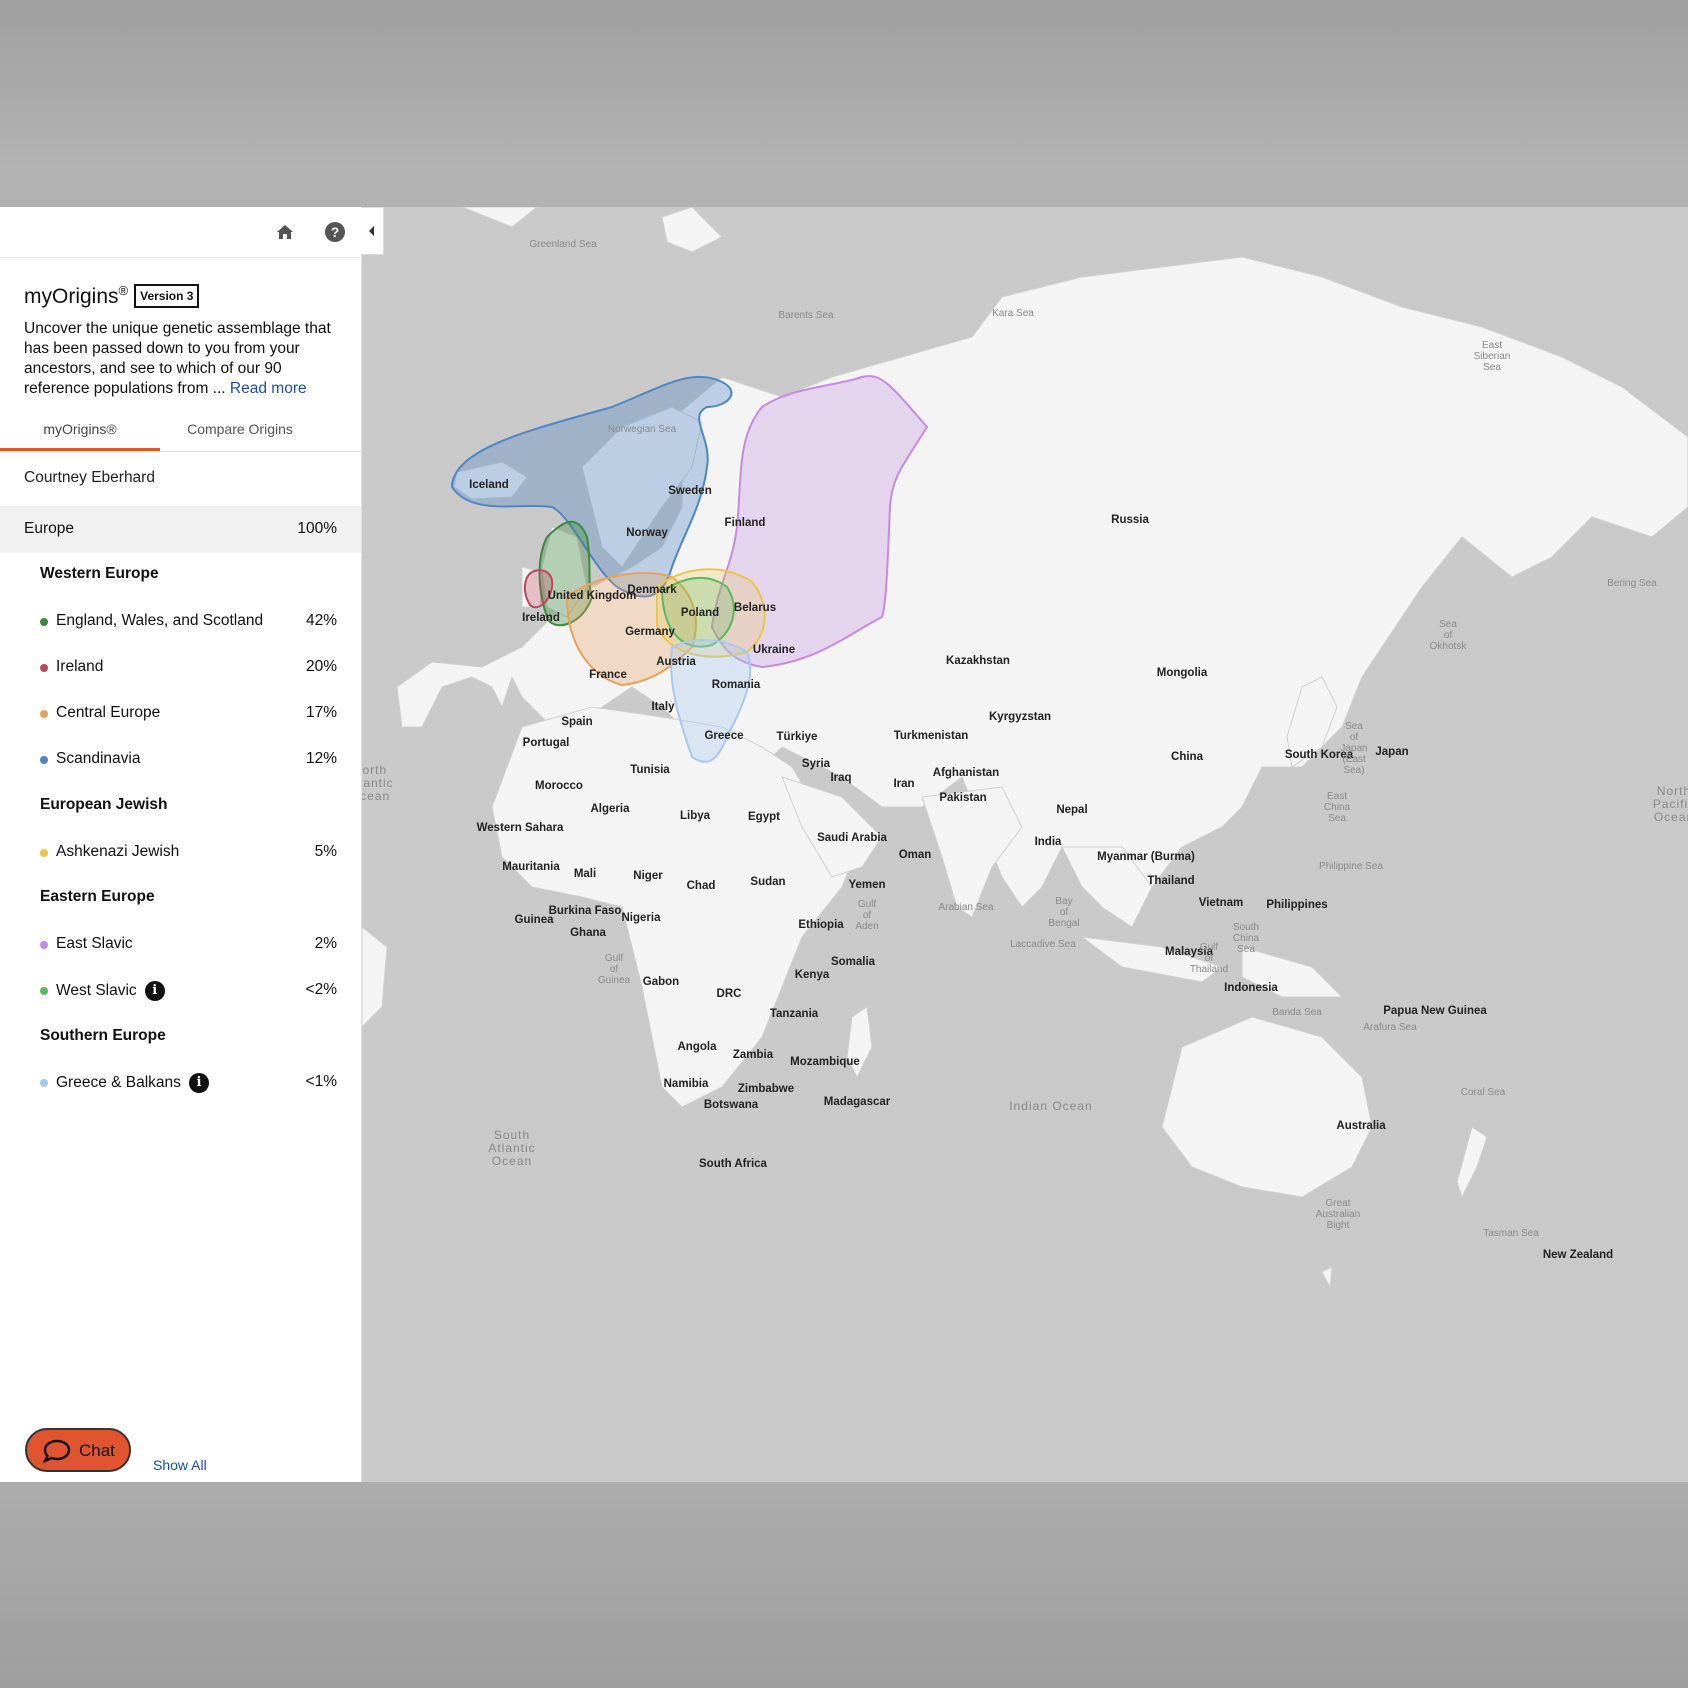 The width and height of the screenshot is (1688, 1688). I want to click on arabian-sea-label: Arabian Sea, so click(965, 907).